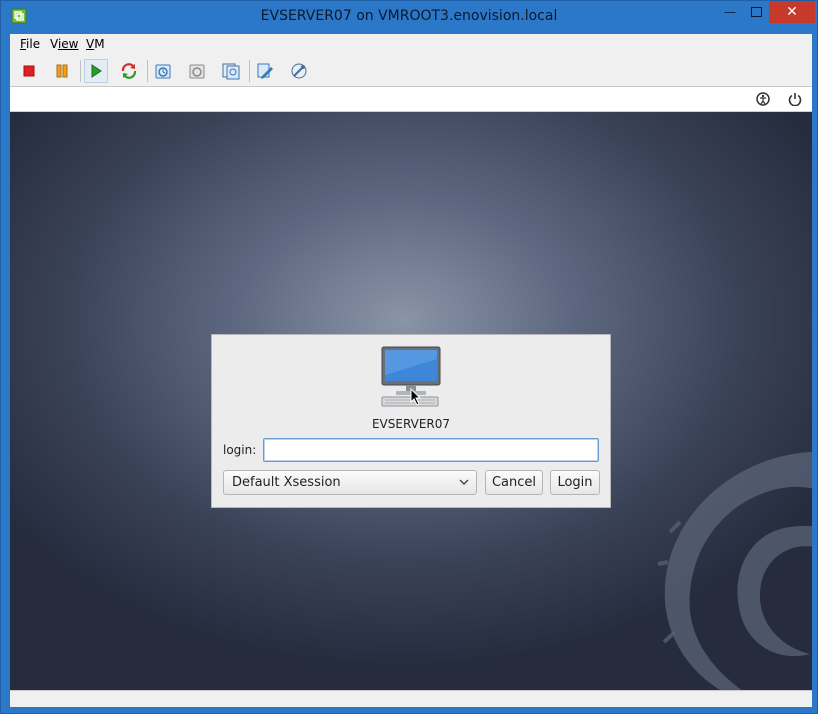  What do you see at coordinates (431, 450) in the screenshot?
I see `login-input` at bounding box center [431, 450].